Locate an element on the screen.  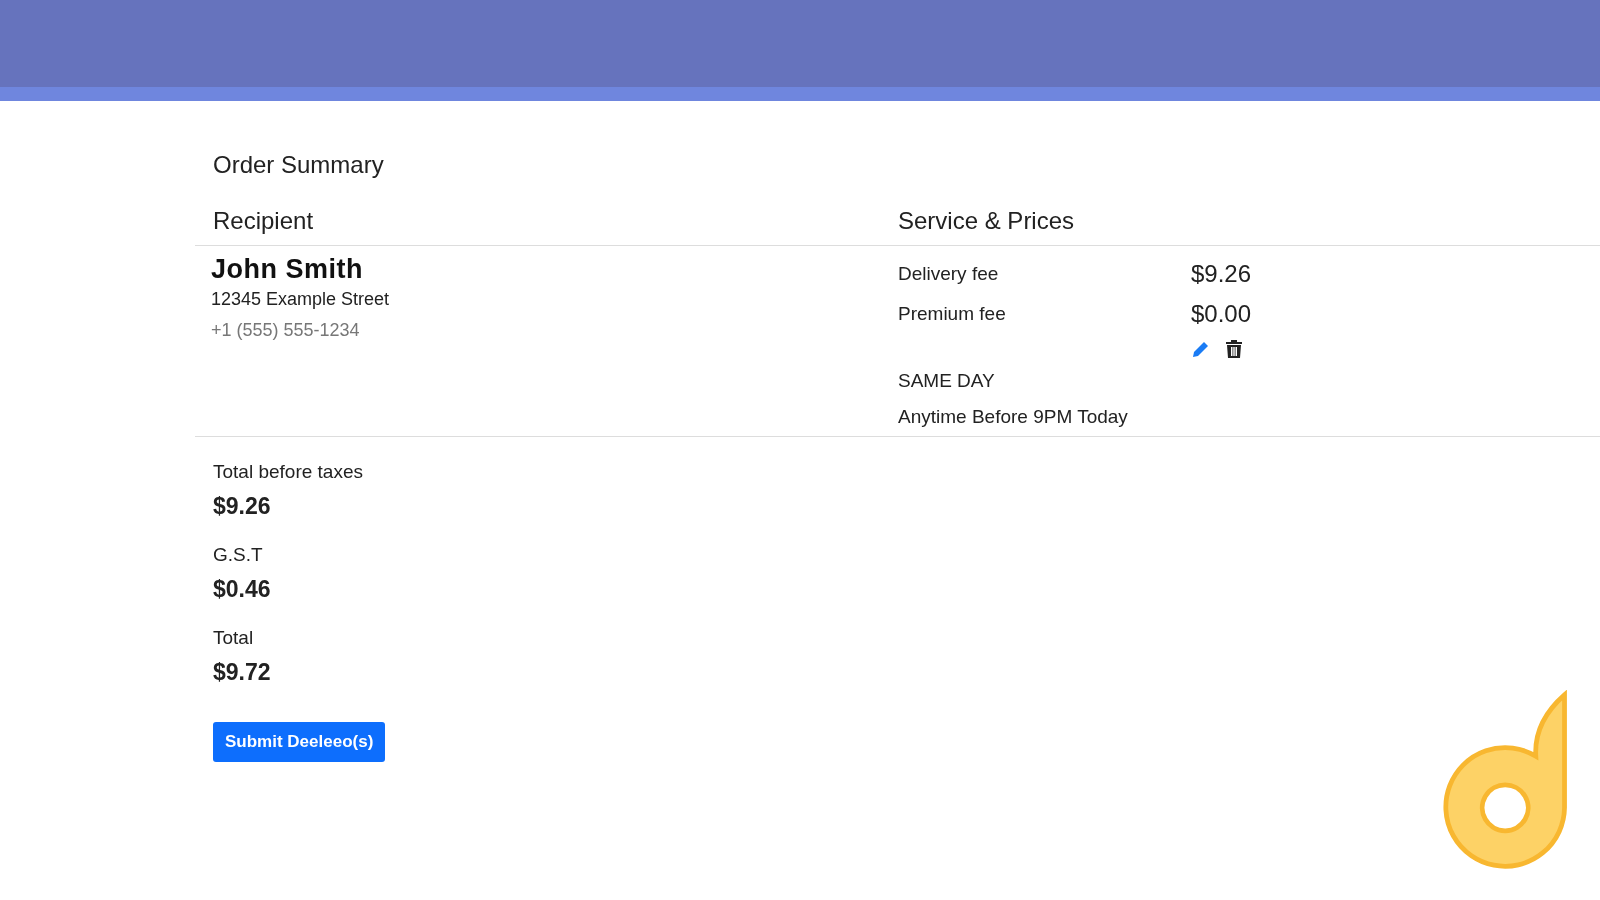
fee-amount: $9.26 is located at coordinates (1221, 274).